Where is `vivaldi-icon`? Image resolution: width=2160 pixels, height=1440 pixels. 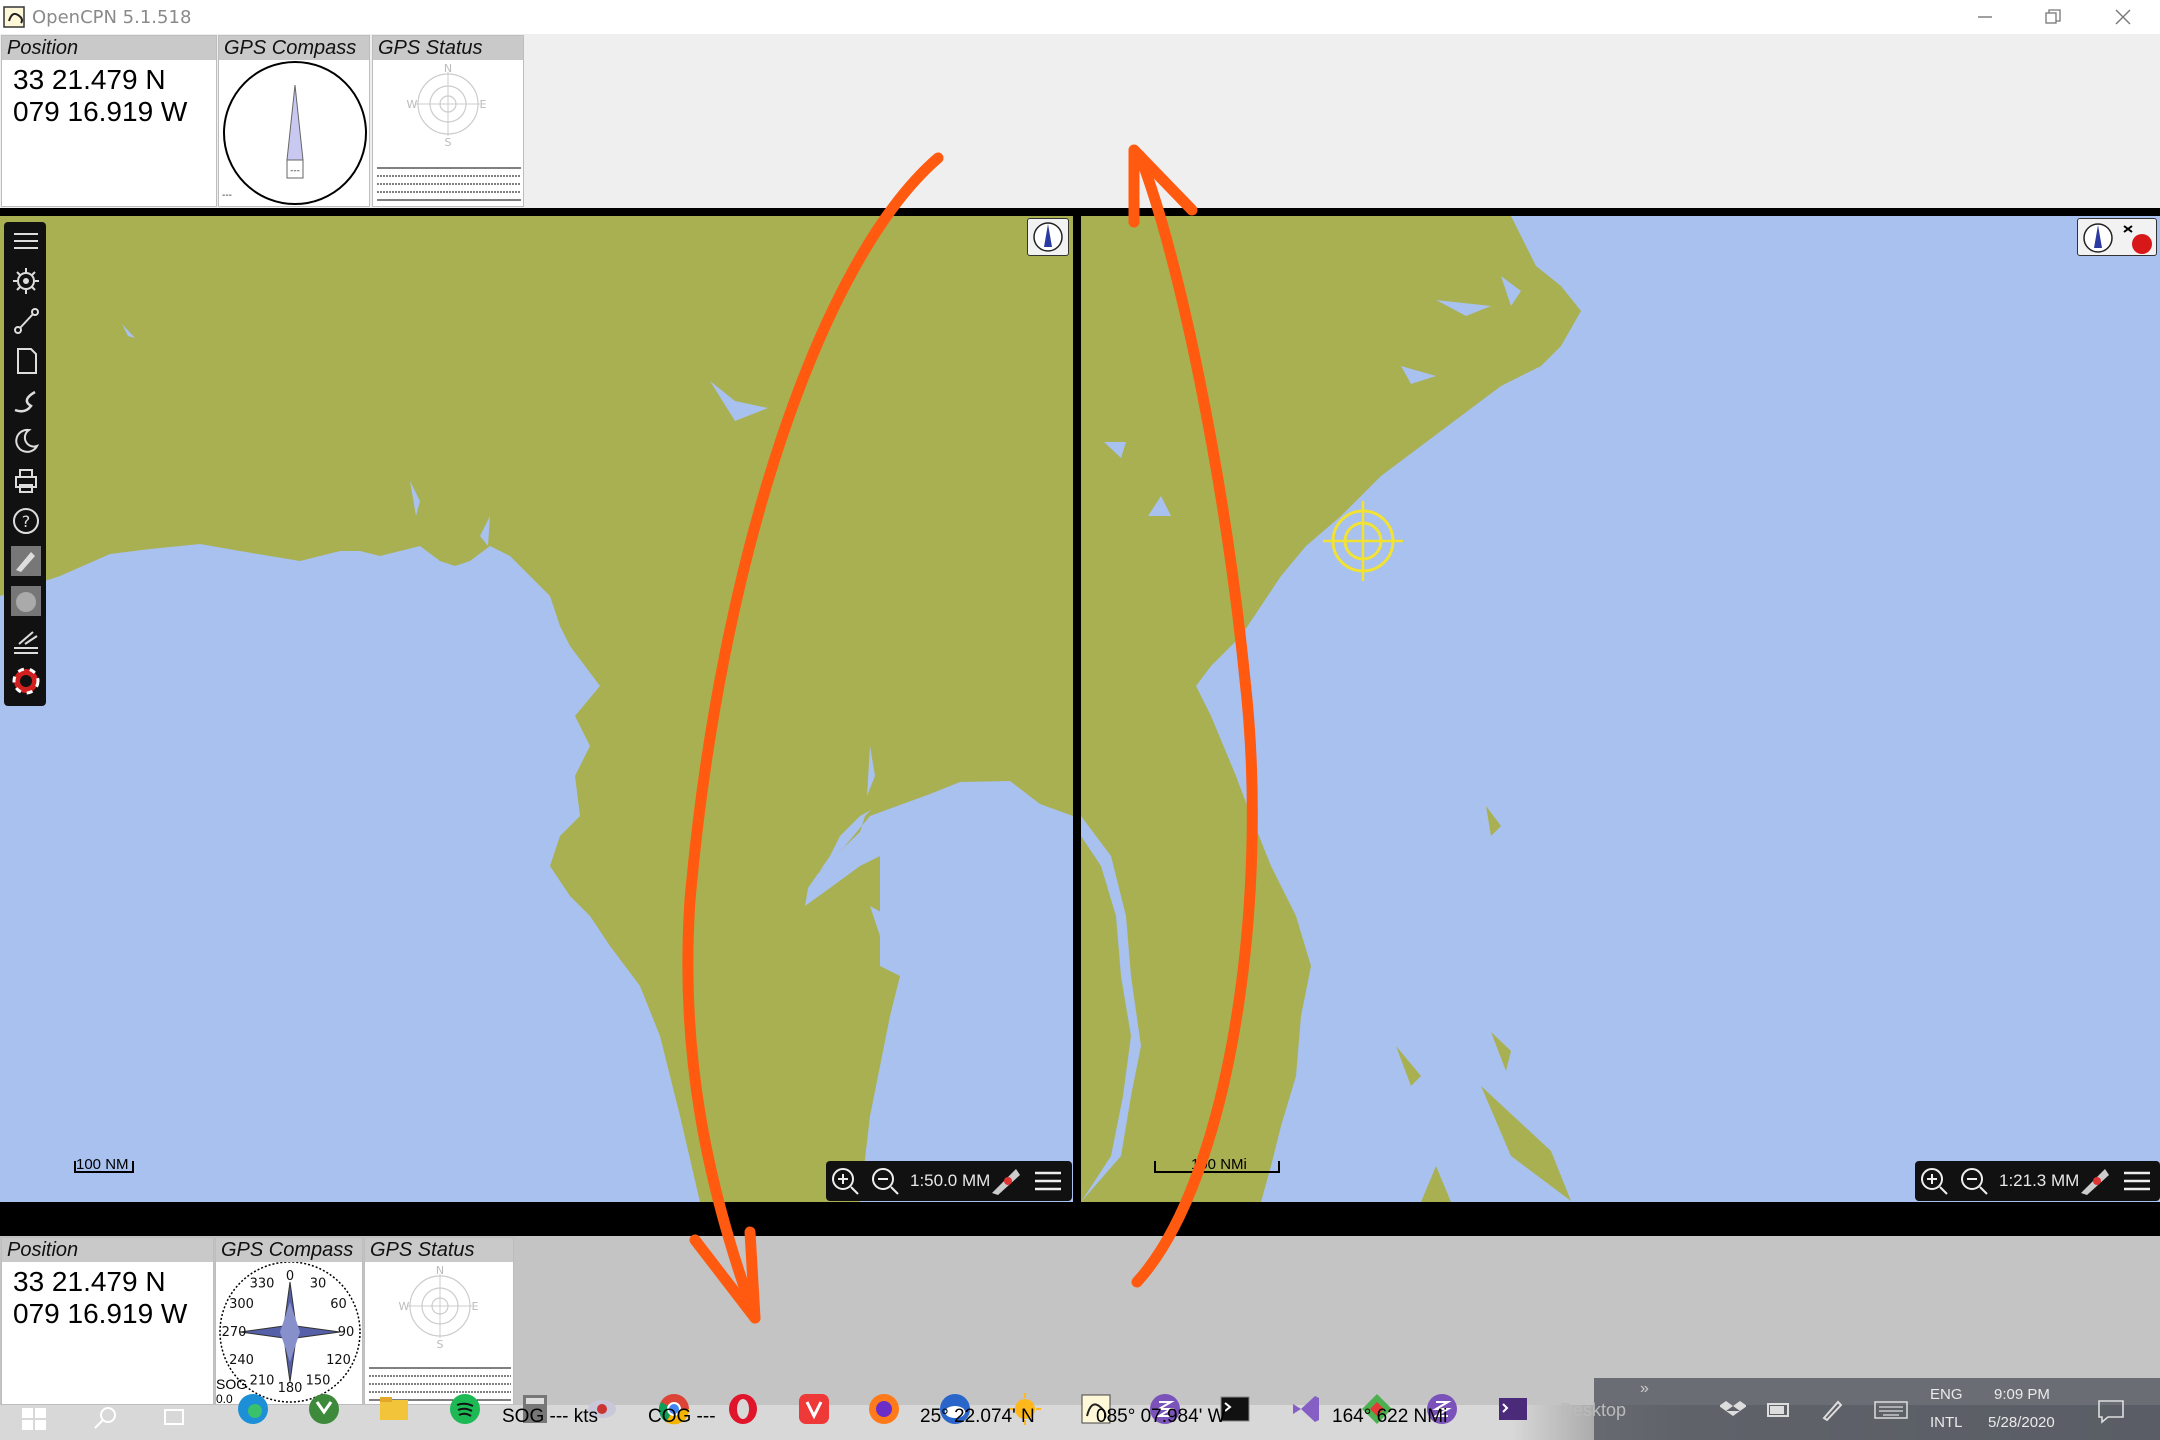
vivaldi-icon is located at coordinates (814, 1409).